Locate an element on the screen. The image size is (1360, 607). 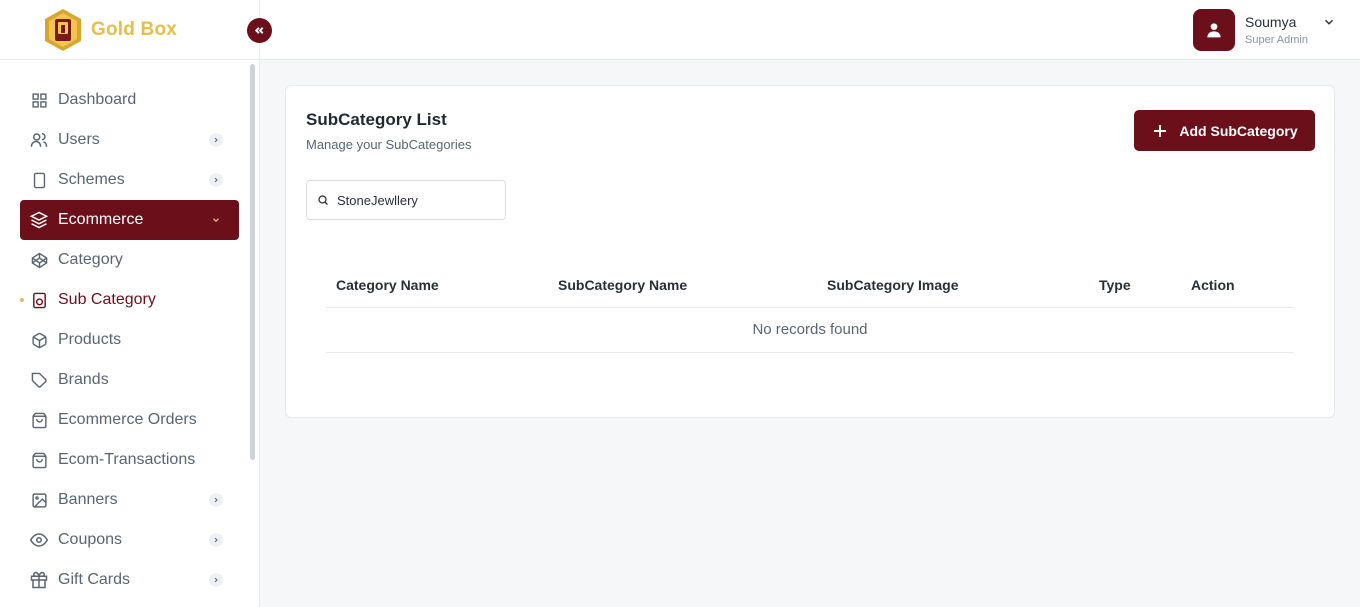
tag-icon is located at coordinates (39, 380).